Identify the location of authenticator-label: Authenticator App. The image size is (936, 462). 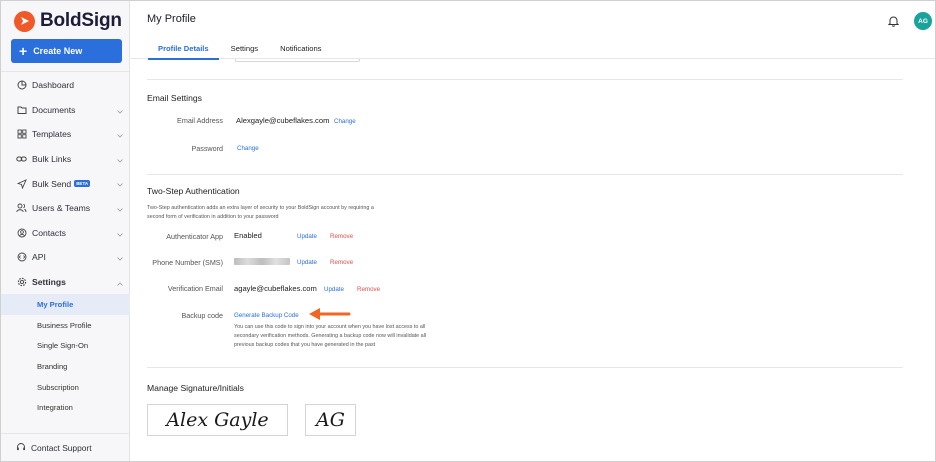
(194, 236).